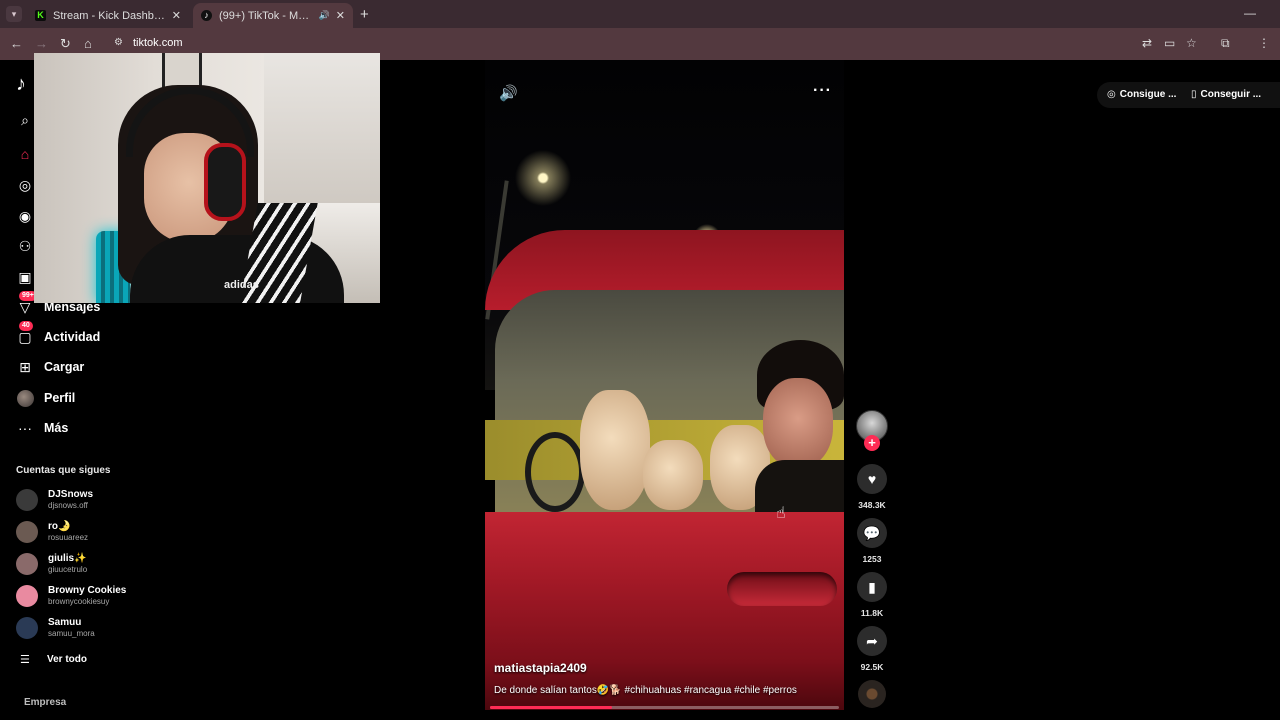 This screenshot has width=1280, height=720. What do you see at coordinates (872, 559) in the screenshot?
I see `comment-count: 1253` at bounding box center [872, 559].